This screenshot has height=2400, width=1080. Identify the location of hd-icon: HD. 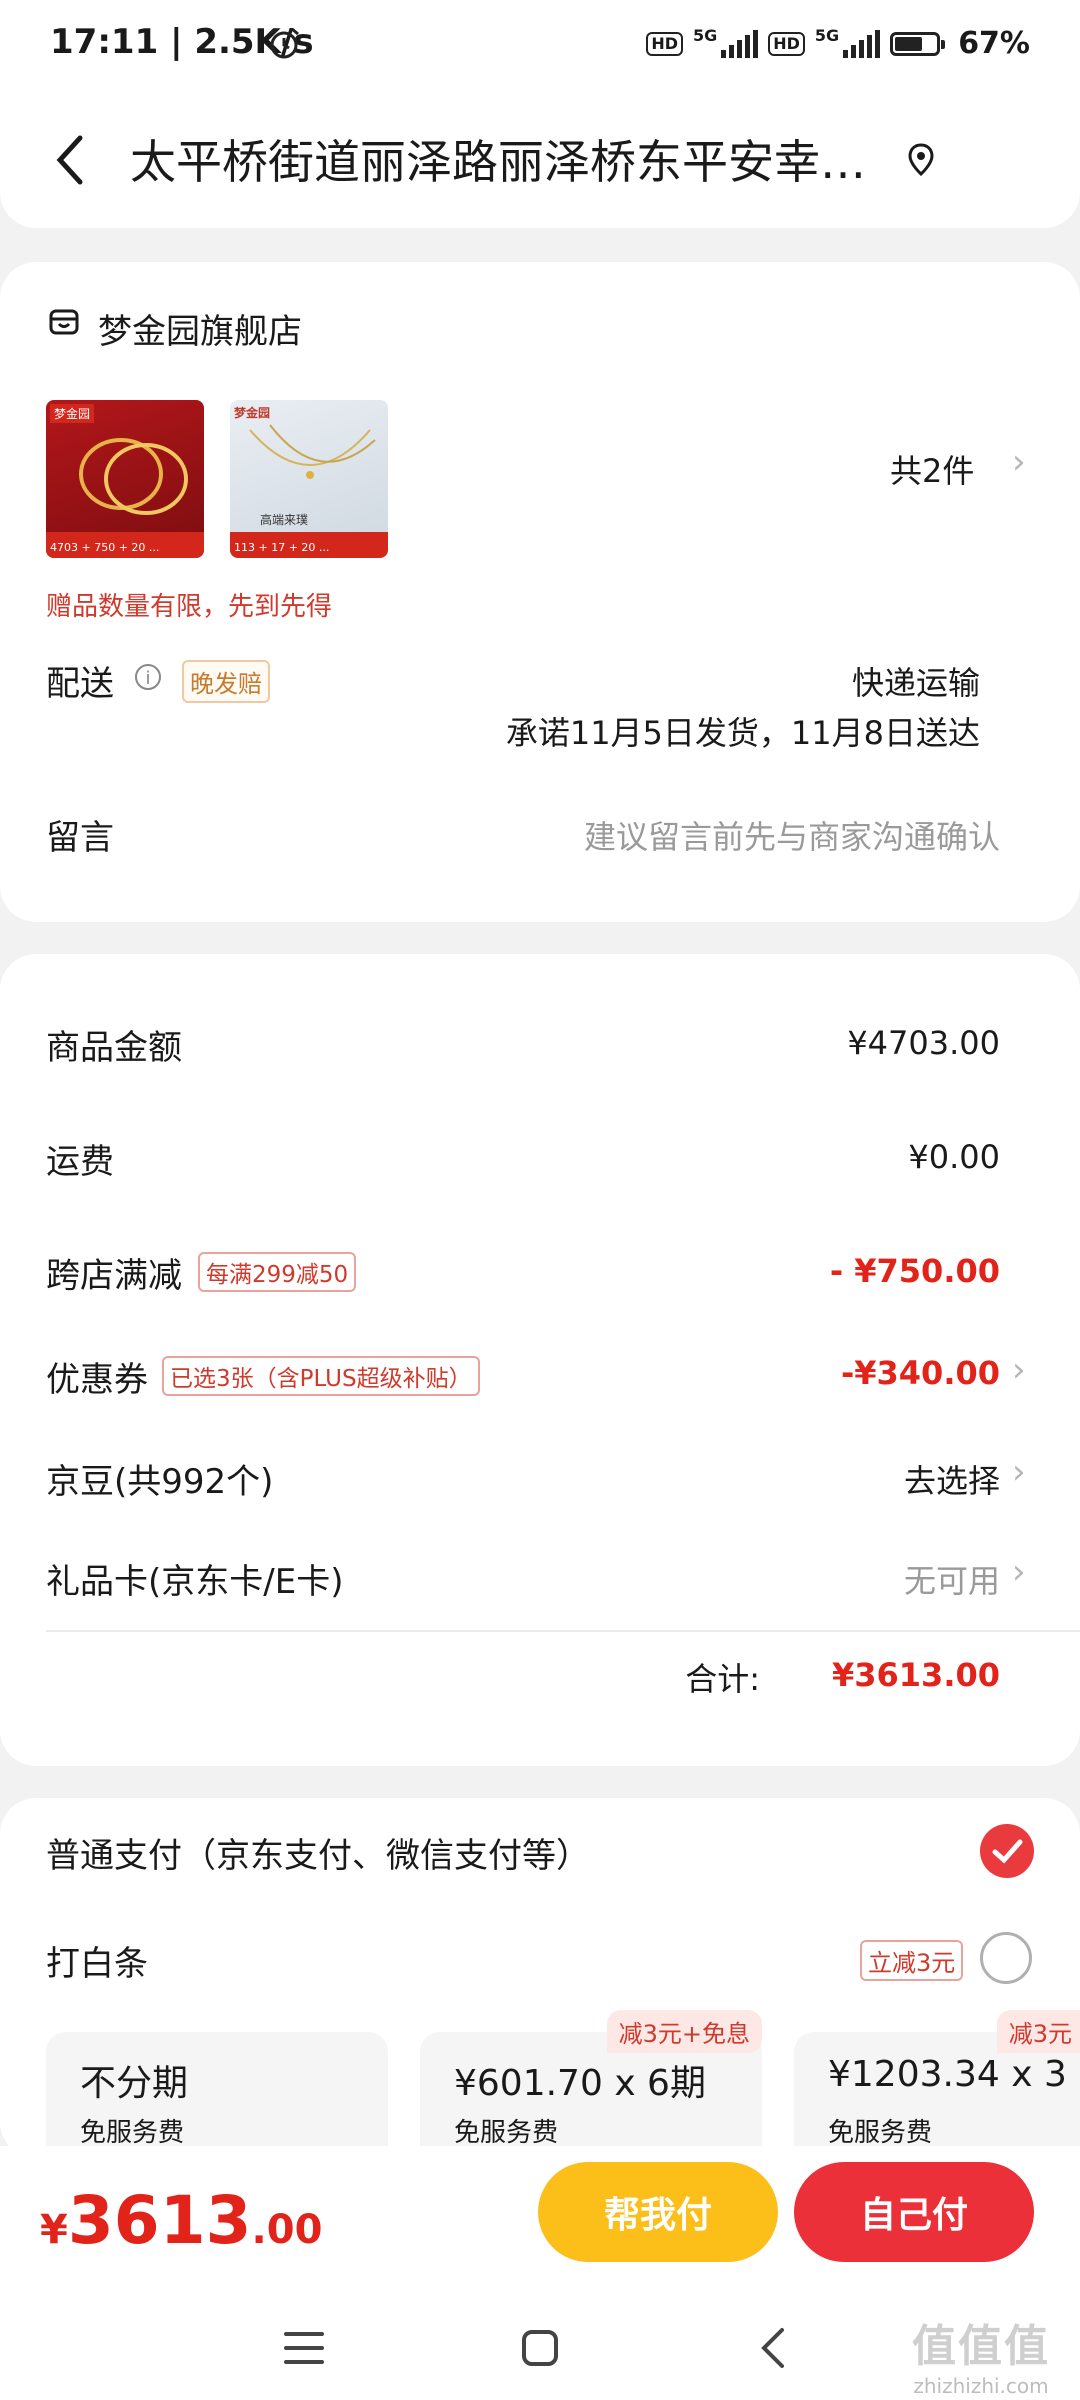
(664, 43).